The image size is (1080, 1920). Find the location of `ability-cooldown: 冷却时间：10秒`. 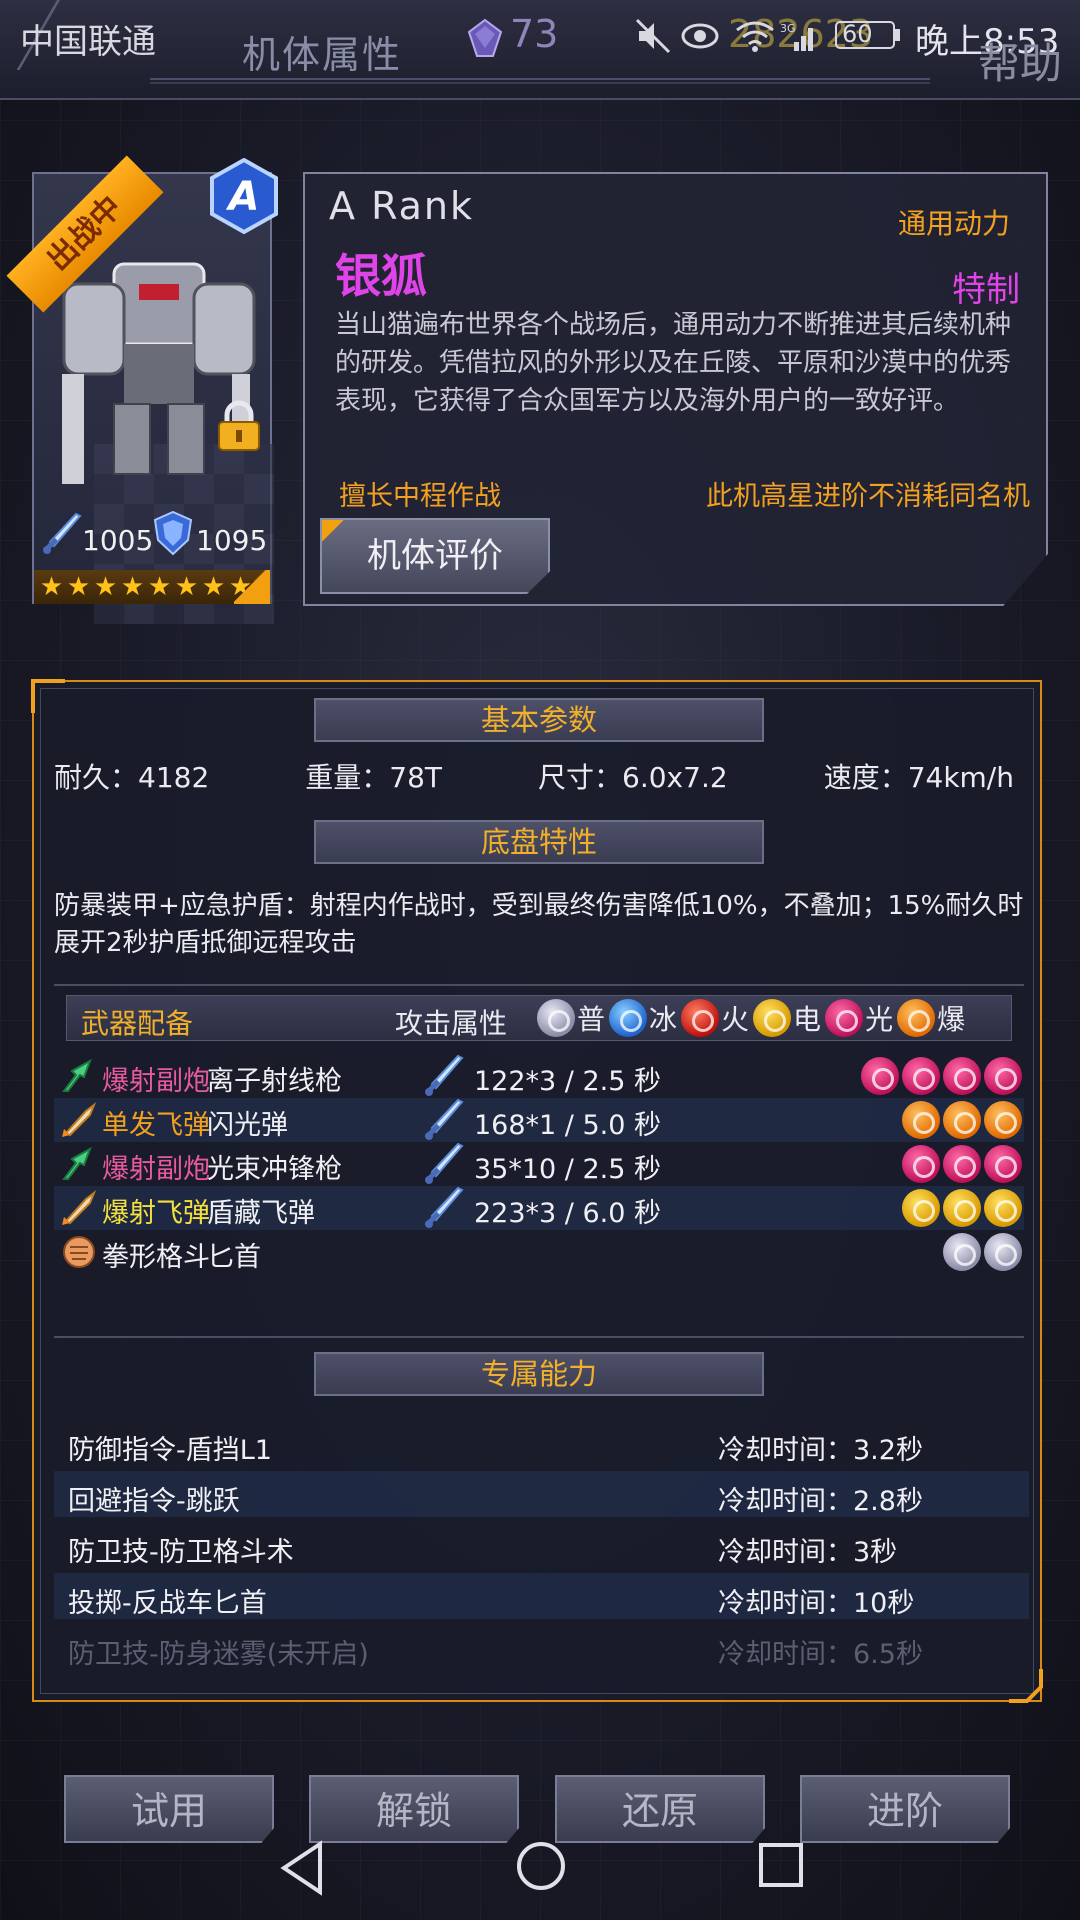

ability-cooldown: 冷却时间：10秒 is located at coordinates (816, 1603).